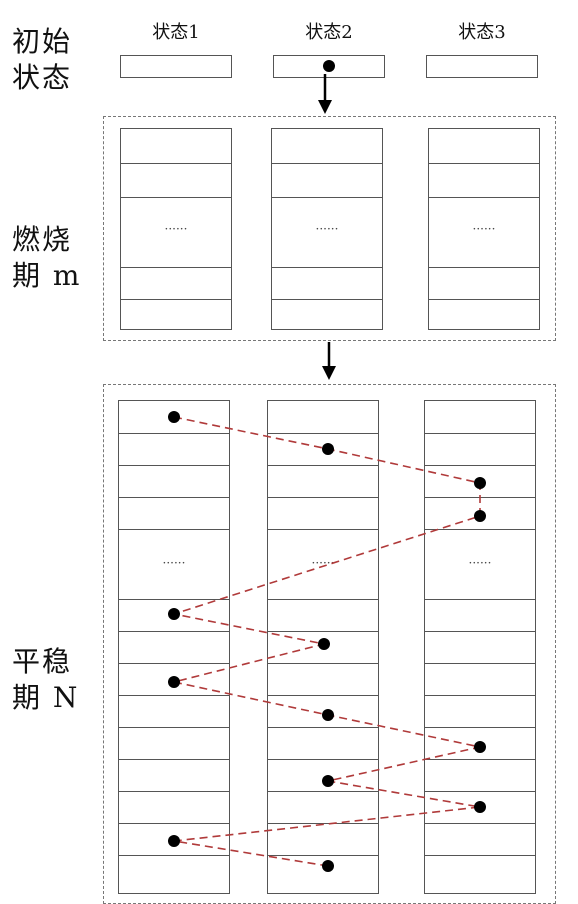 The image size is (578, 904). What do you see at coordinates (329, 66) in the screenshot?
I see `initial-state-dot` at bounding box center [329, 66].